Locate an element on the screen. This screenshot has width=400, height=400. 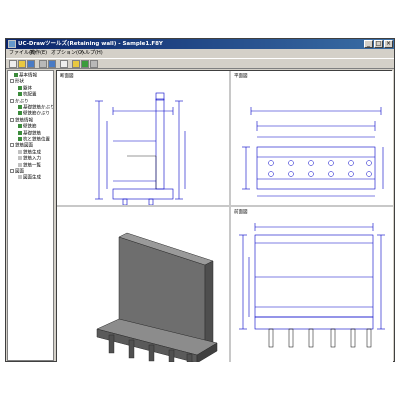
vertical-splitter is located at coordinates (230, 216).